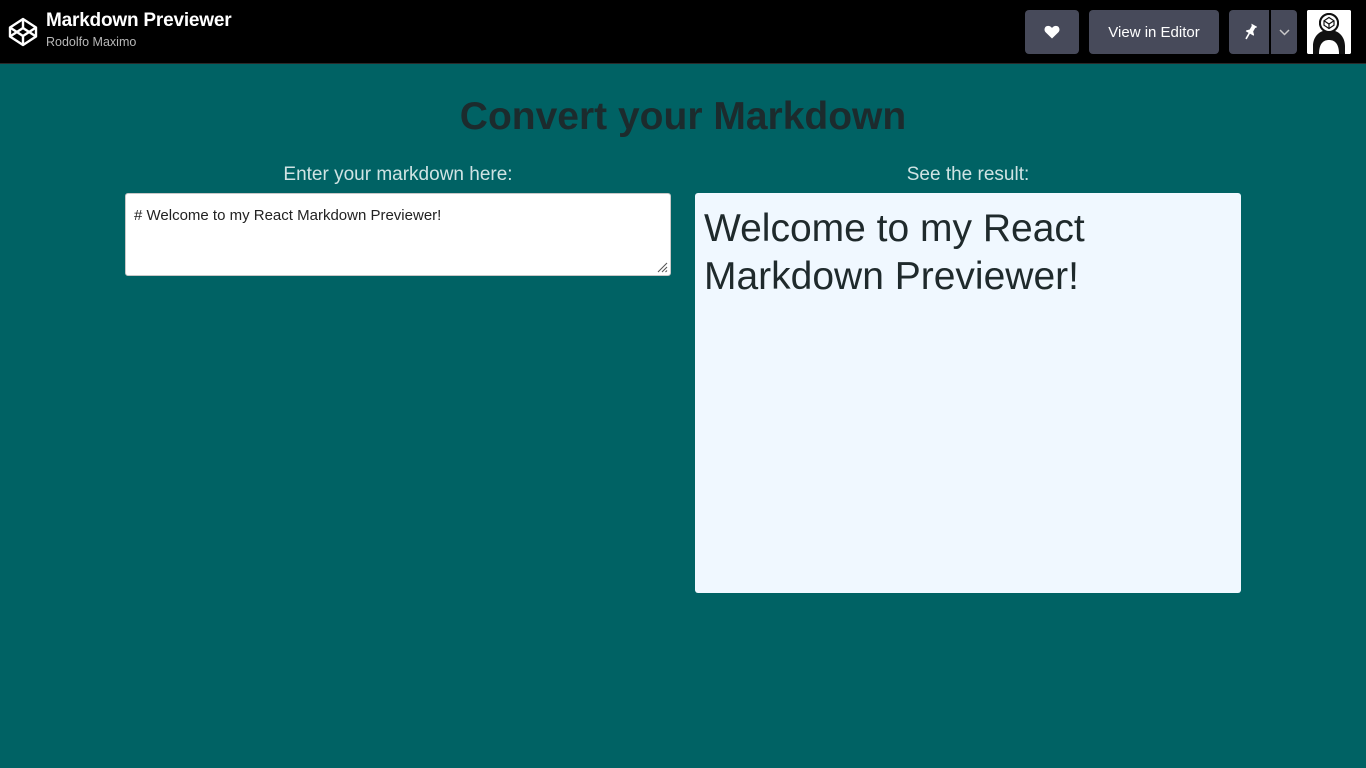 The width and height of the screenshot is (1366, 768). I want to click on pen-author: Rodolfo Maximo, so click(138, 42).